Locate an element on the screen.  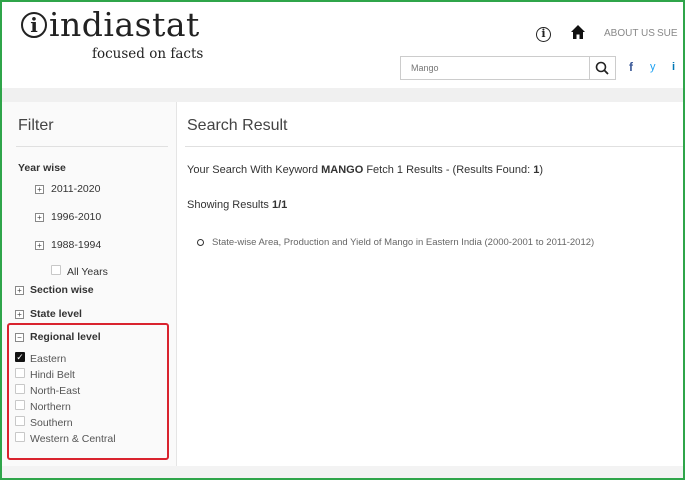
region-eastern-label: Eastern is located at coordinates (48, 359).